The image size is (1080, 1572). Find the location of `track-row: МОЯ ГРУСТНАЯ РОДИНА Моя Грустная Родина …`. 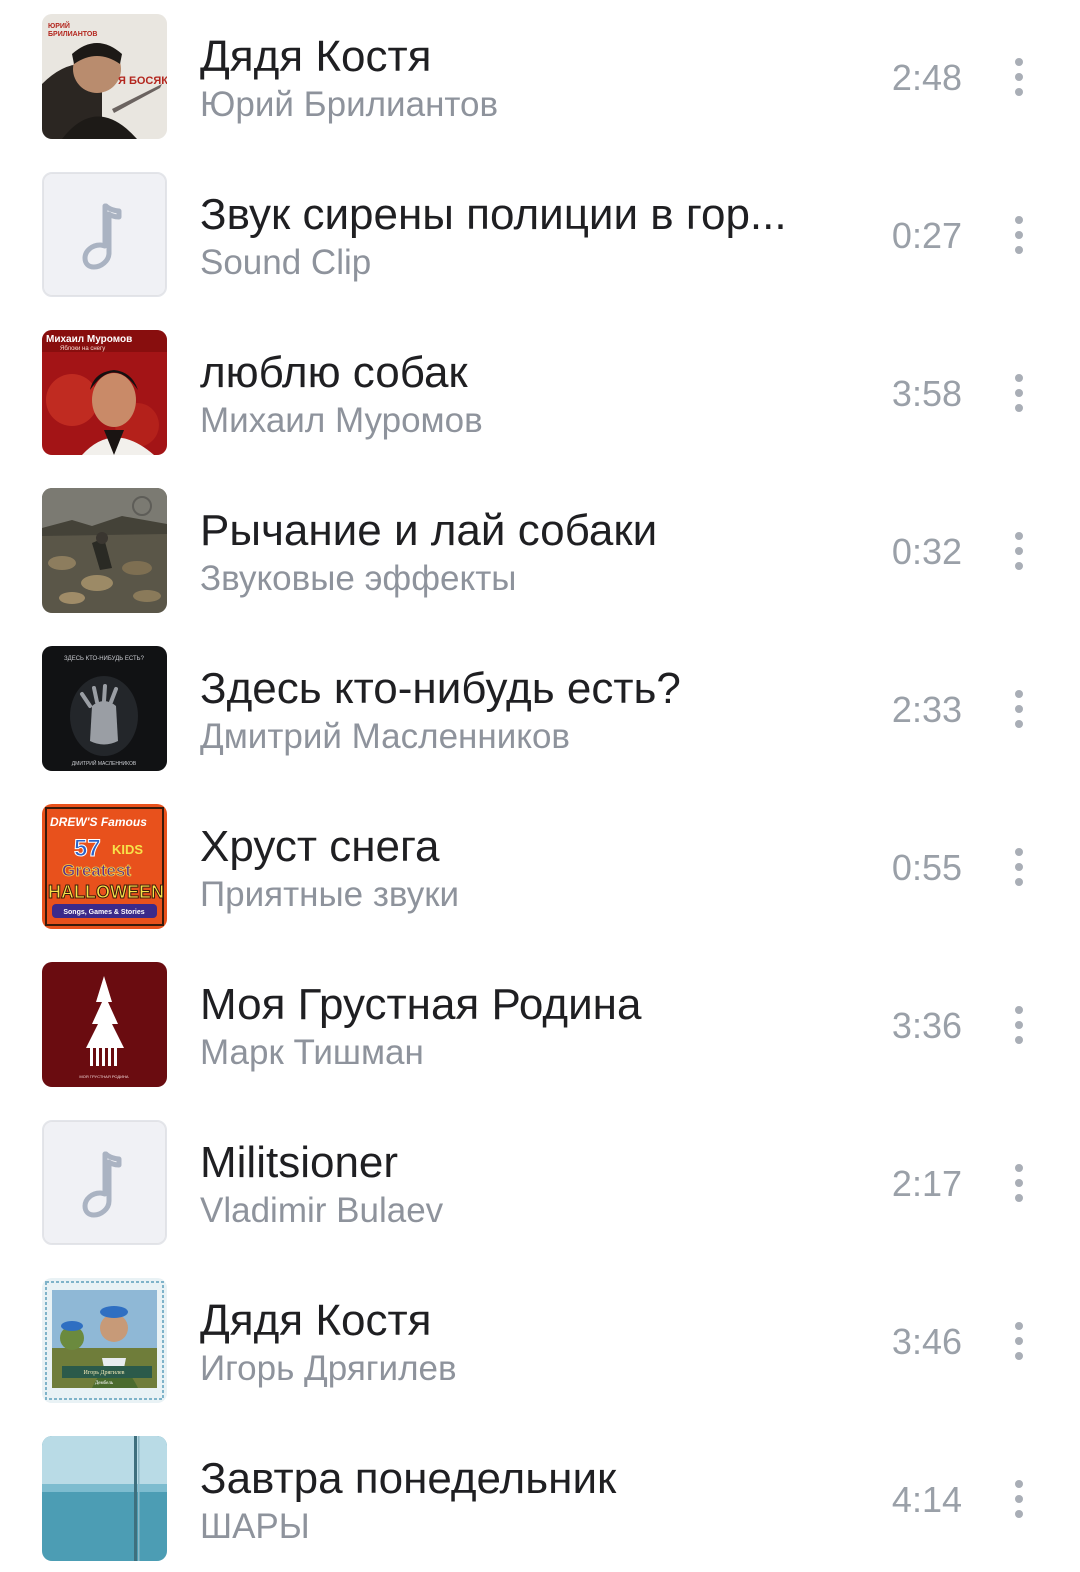

track-row: МОЯ ГРУСТНАЯ РОДИНА Моя Грустная Родина … is located at coordinates (540, 1027).